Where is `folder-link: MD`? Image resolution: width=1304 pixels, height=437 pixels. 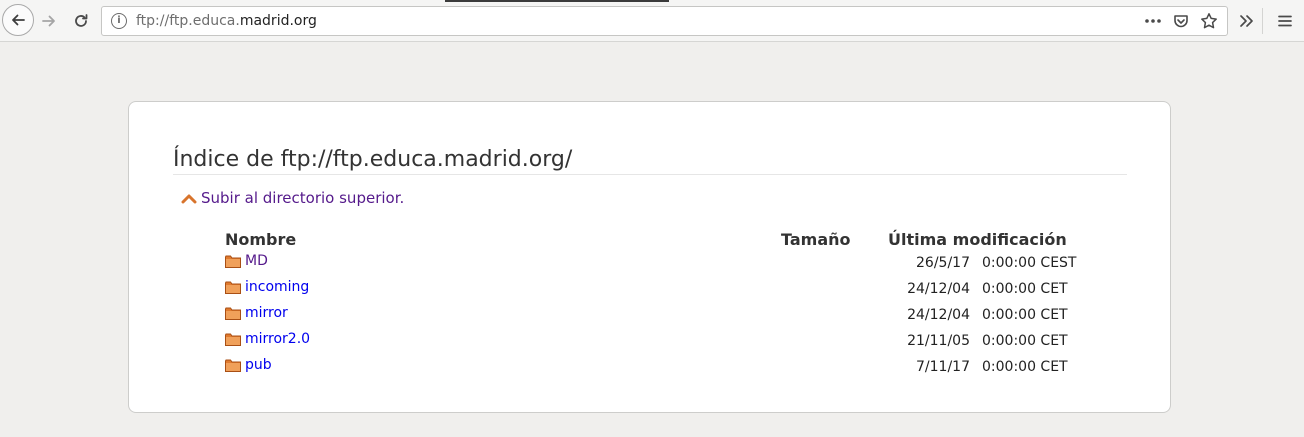
folder-link: MD is located at coordinates (246, 261).